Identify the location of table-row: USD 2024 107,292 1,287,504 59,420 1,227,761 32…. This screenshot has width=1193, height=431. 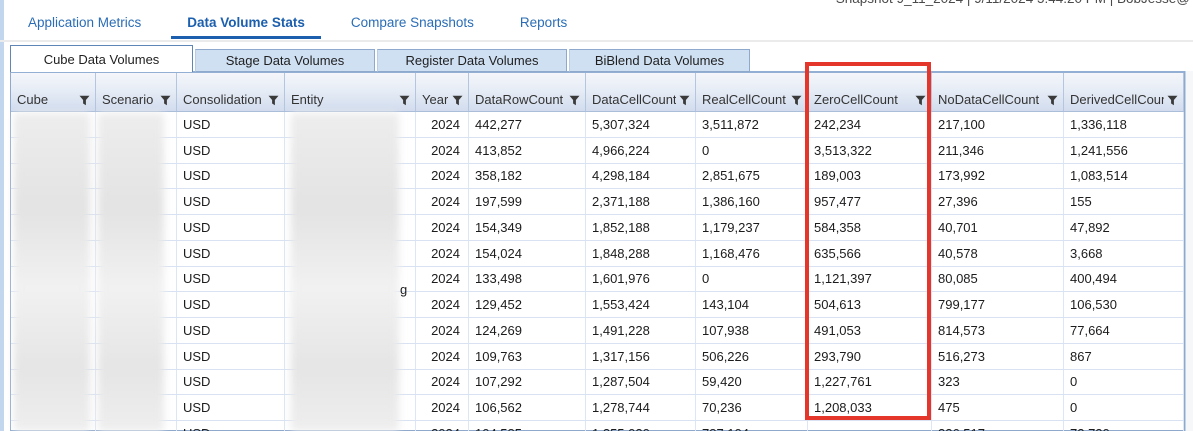
(597, 382).